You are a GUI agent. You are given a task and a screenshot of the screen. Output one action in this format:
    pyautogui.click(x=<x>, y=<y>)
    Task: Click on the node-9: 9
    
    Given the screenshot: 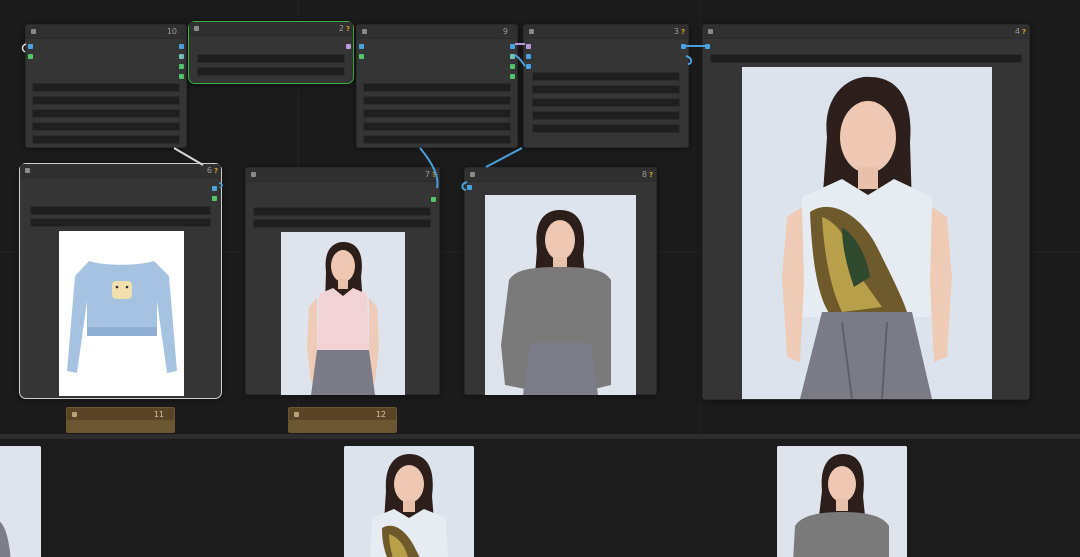 What is the action you would take?
    pyautogui.click(x=437, y=86)
    